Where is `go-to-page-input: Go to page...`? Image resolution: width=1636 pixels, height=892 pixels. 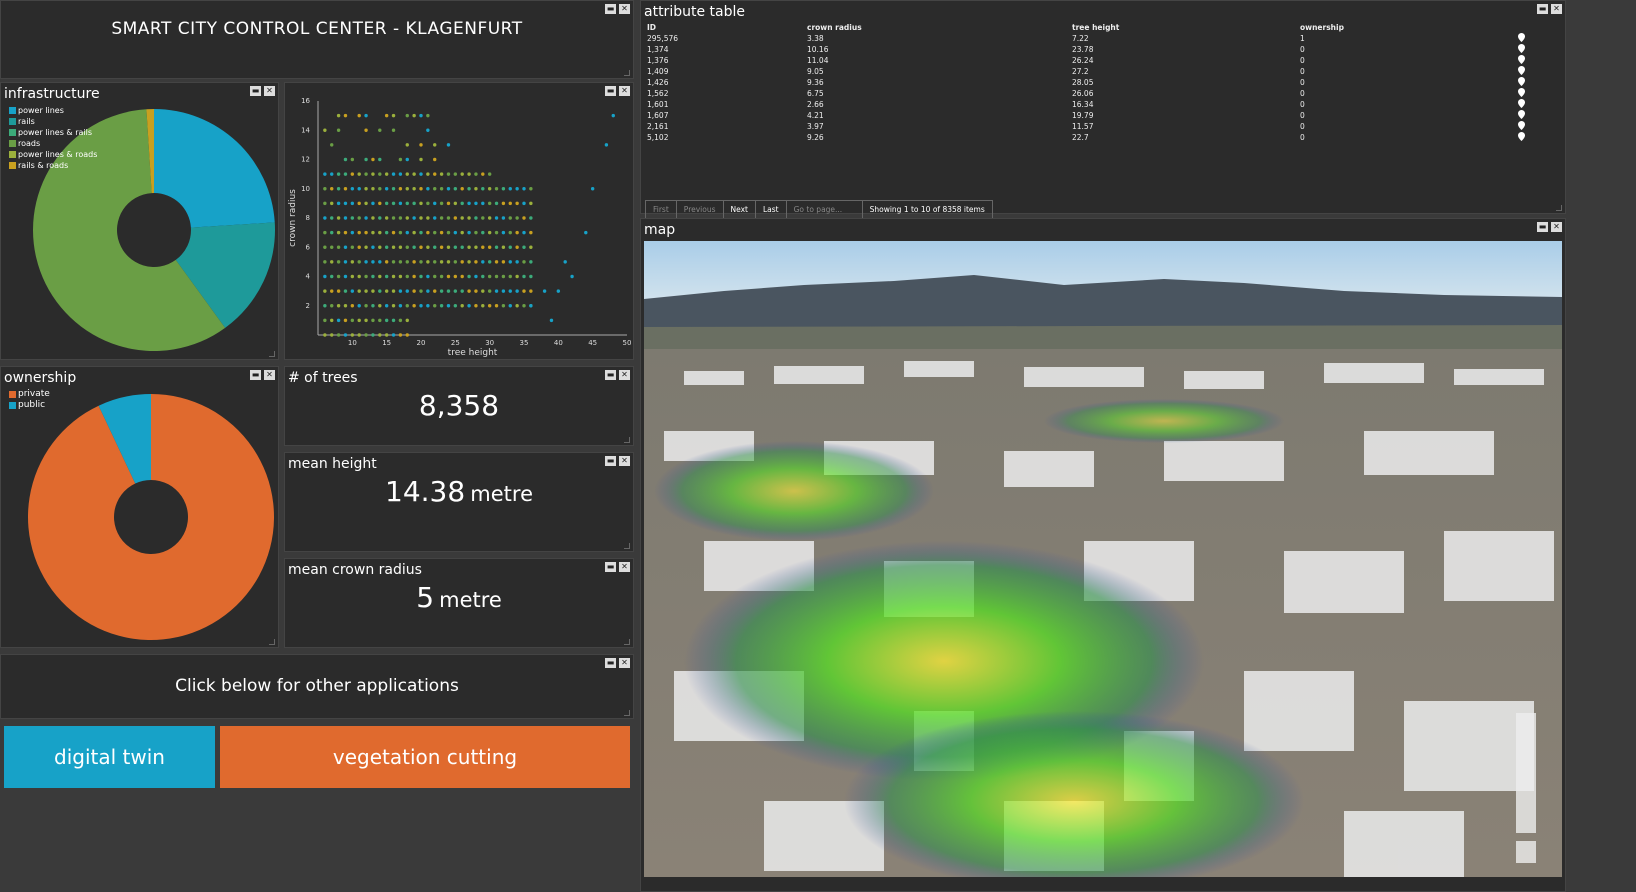
go-to-page-input: Go to page... is located at coordinates (825, 210).